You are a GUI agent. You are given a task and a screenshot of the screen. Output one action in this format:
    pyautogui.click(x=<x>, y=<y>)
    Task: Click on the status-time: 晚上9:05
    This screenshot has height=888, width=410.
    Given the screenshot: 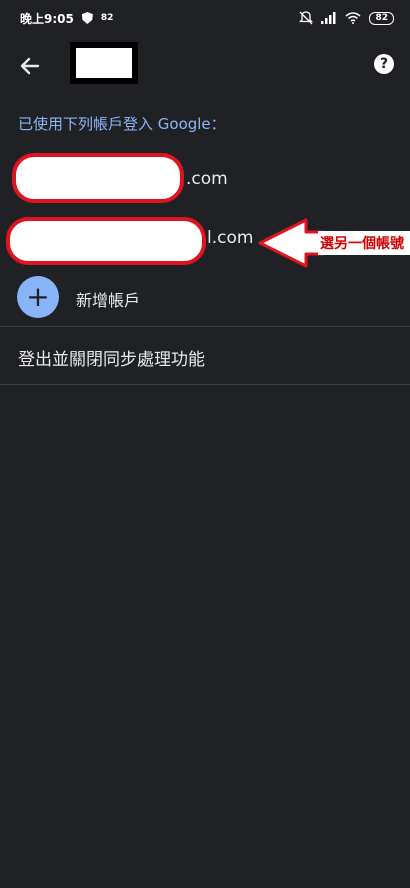 What is the action you would take?
    pyautogui.click(x=47, y=18)
    